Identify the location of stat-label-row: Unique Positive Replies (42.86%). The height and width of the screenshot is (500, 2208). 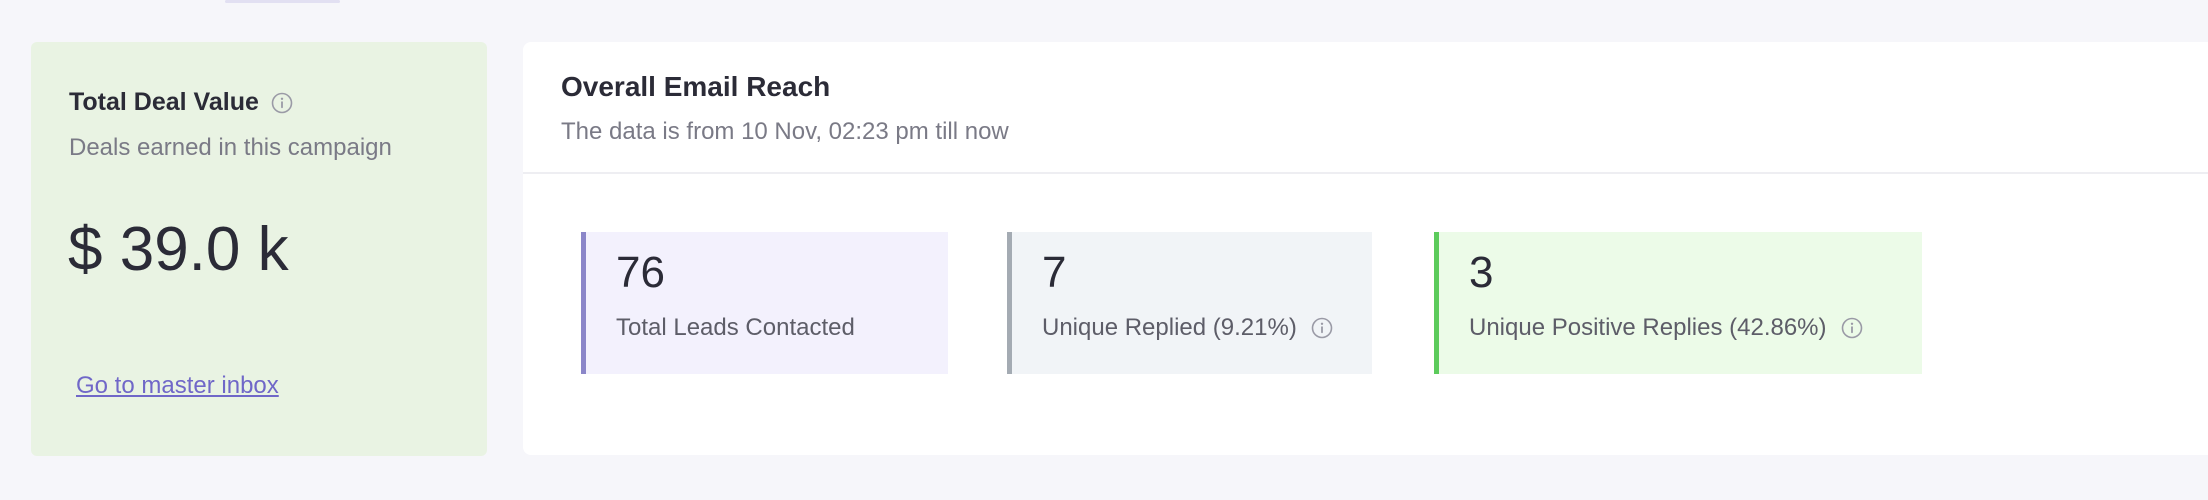
(1666, 328).